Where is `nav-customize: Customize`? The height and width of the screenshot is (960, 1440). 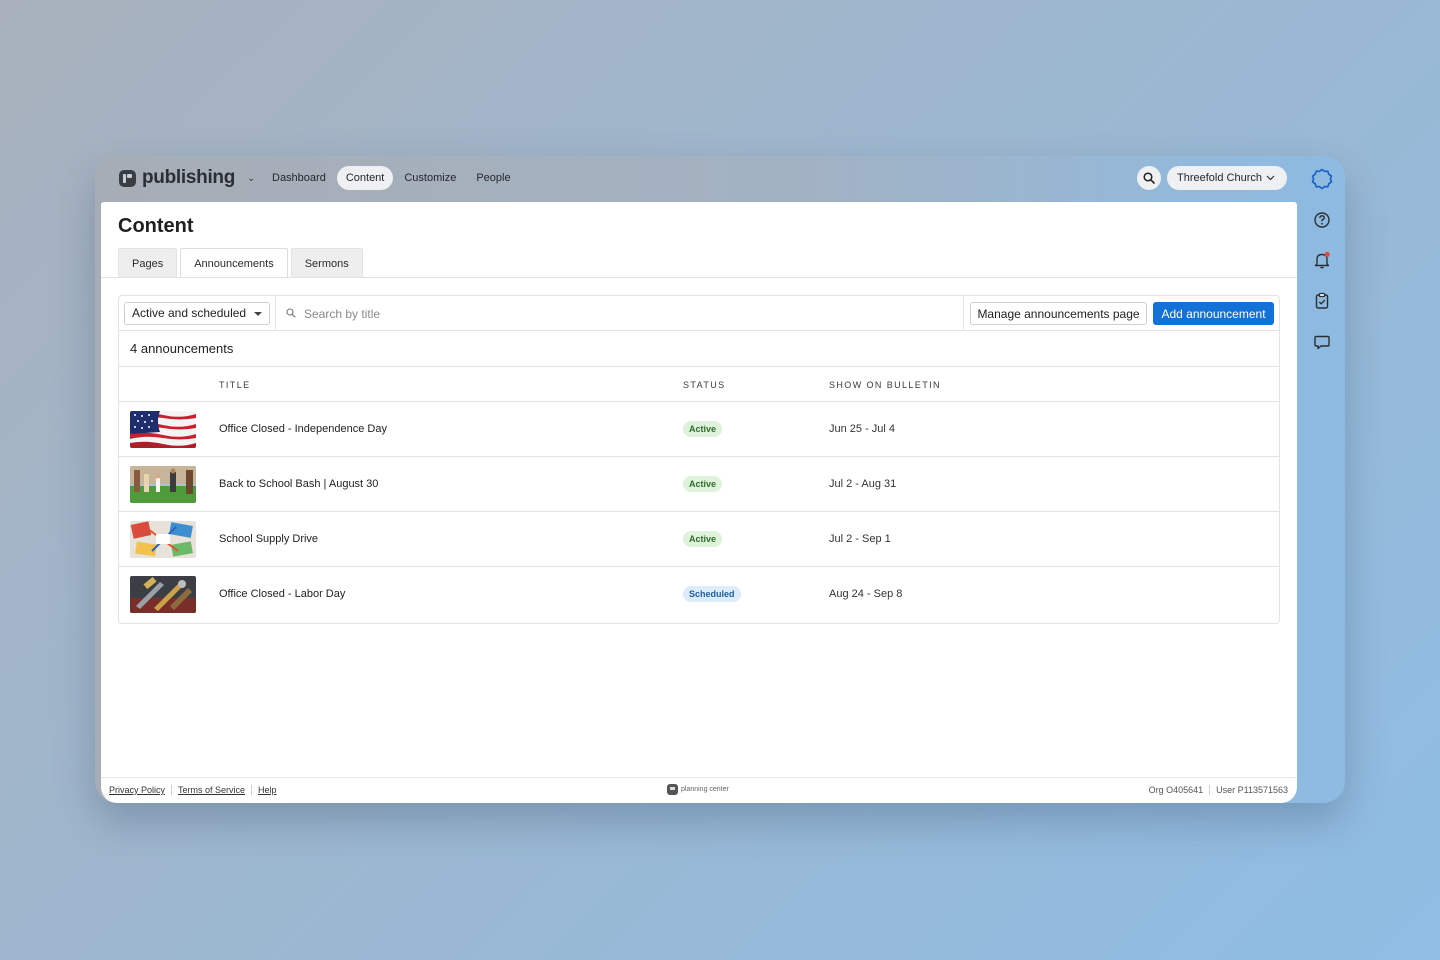
nav-customize: Customize is located at coordinates (430, 178).